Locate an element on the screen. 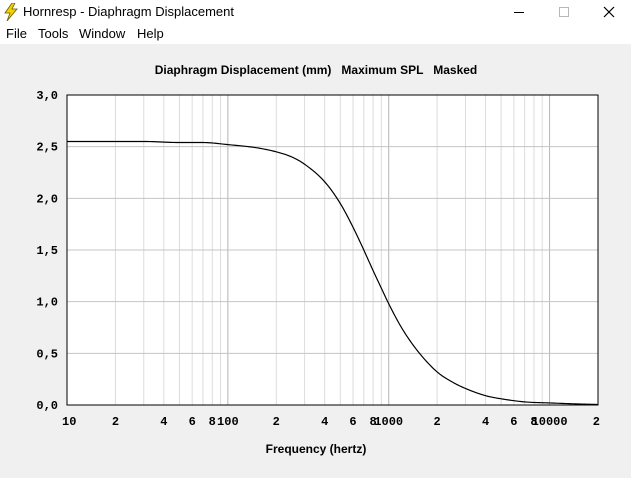 This screenshot has width=631, height=478. y-tick-label: 0,5 is located at coordinates (47, 354).